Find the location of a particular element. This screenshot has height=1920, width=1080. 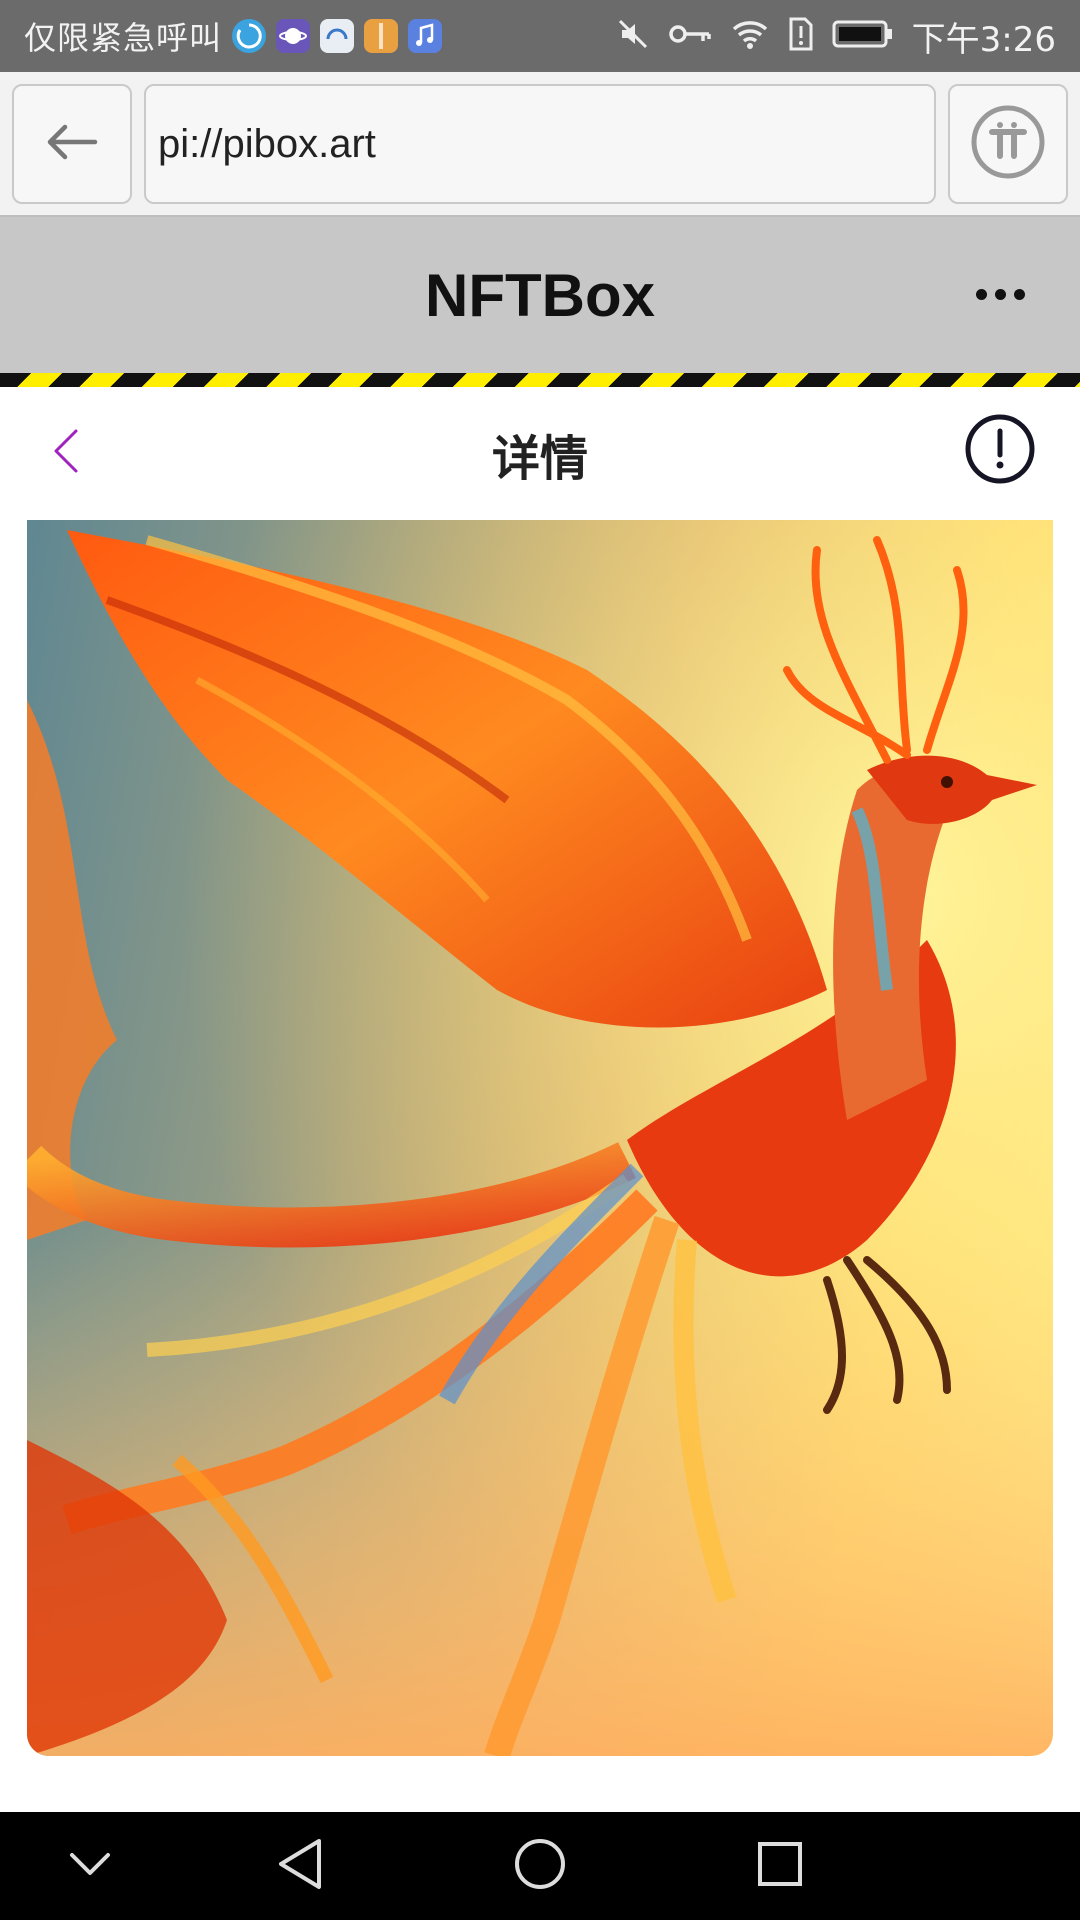

browser-bar: pi://pibox.art is located at coordinates (540, 144).